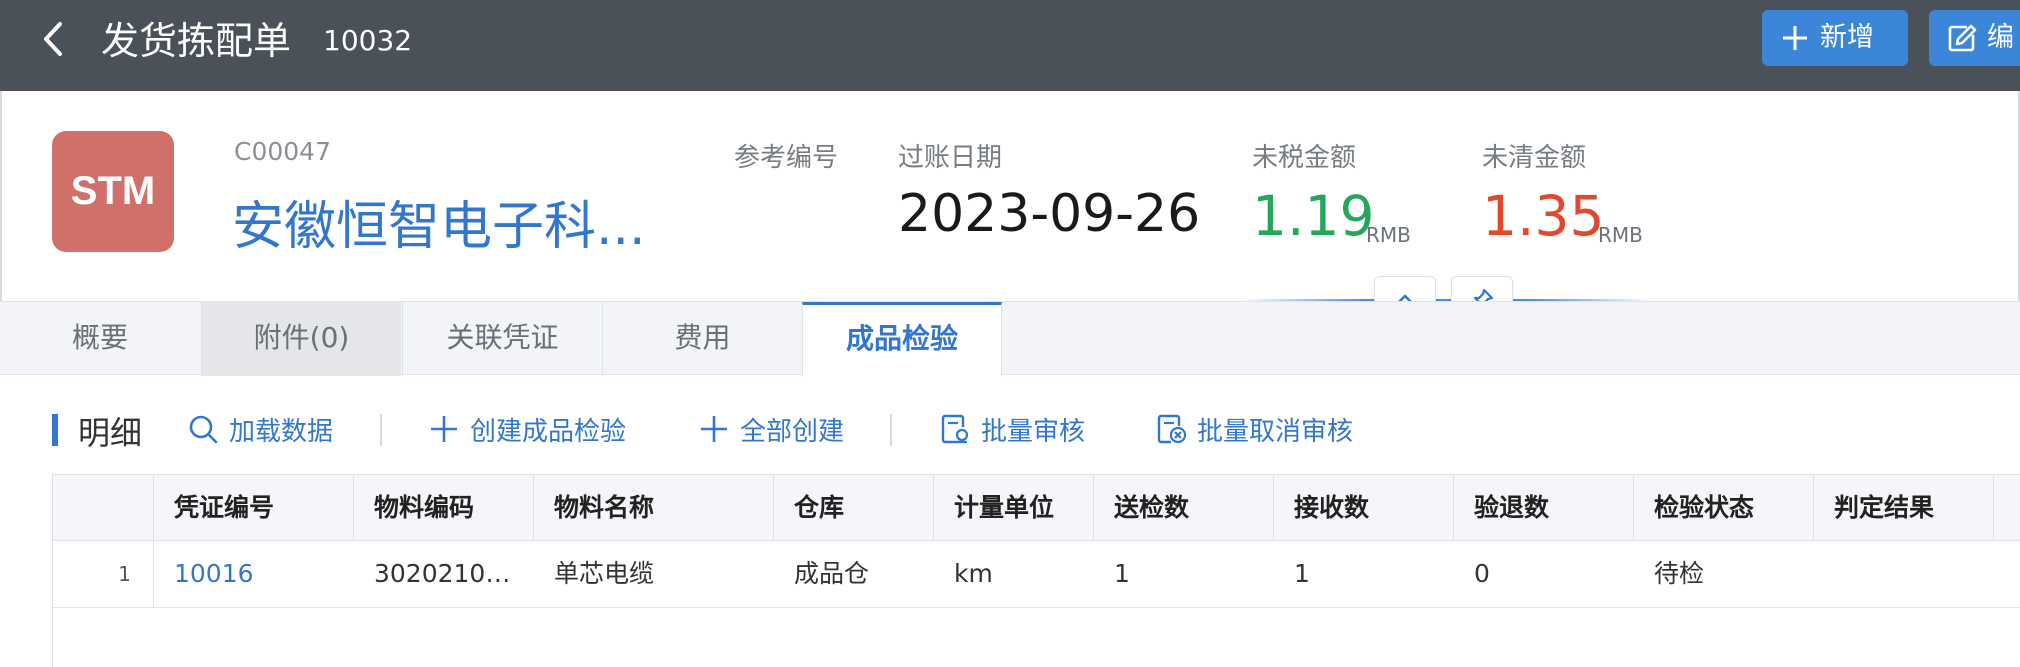 The width and height of the screenshot is (2020, 667). I want to click on create-all-label: 全部创建, so click(792, 431).